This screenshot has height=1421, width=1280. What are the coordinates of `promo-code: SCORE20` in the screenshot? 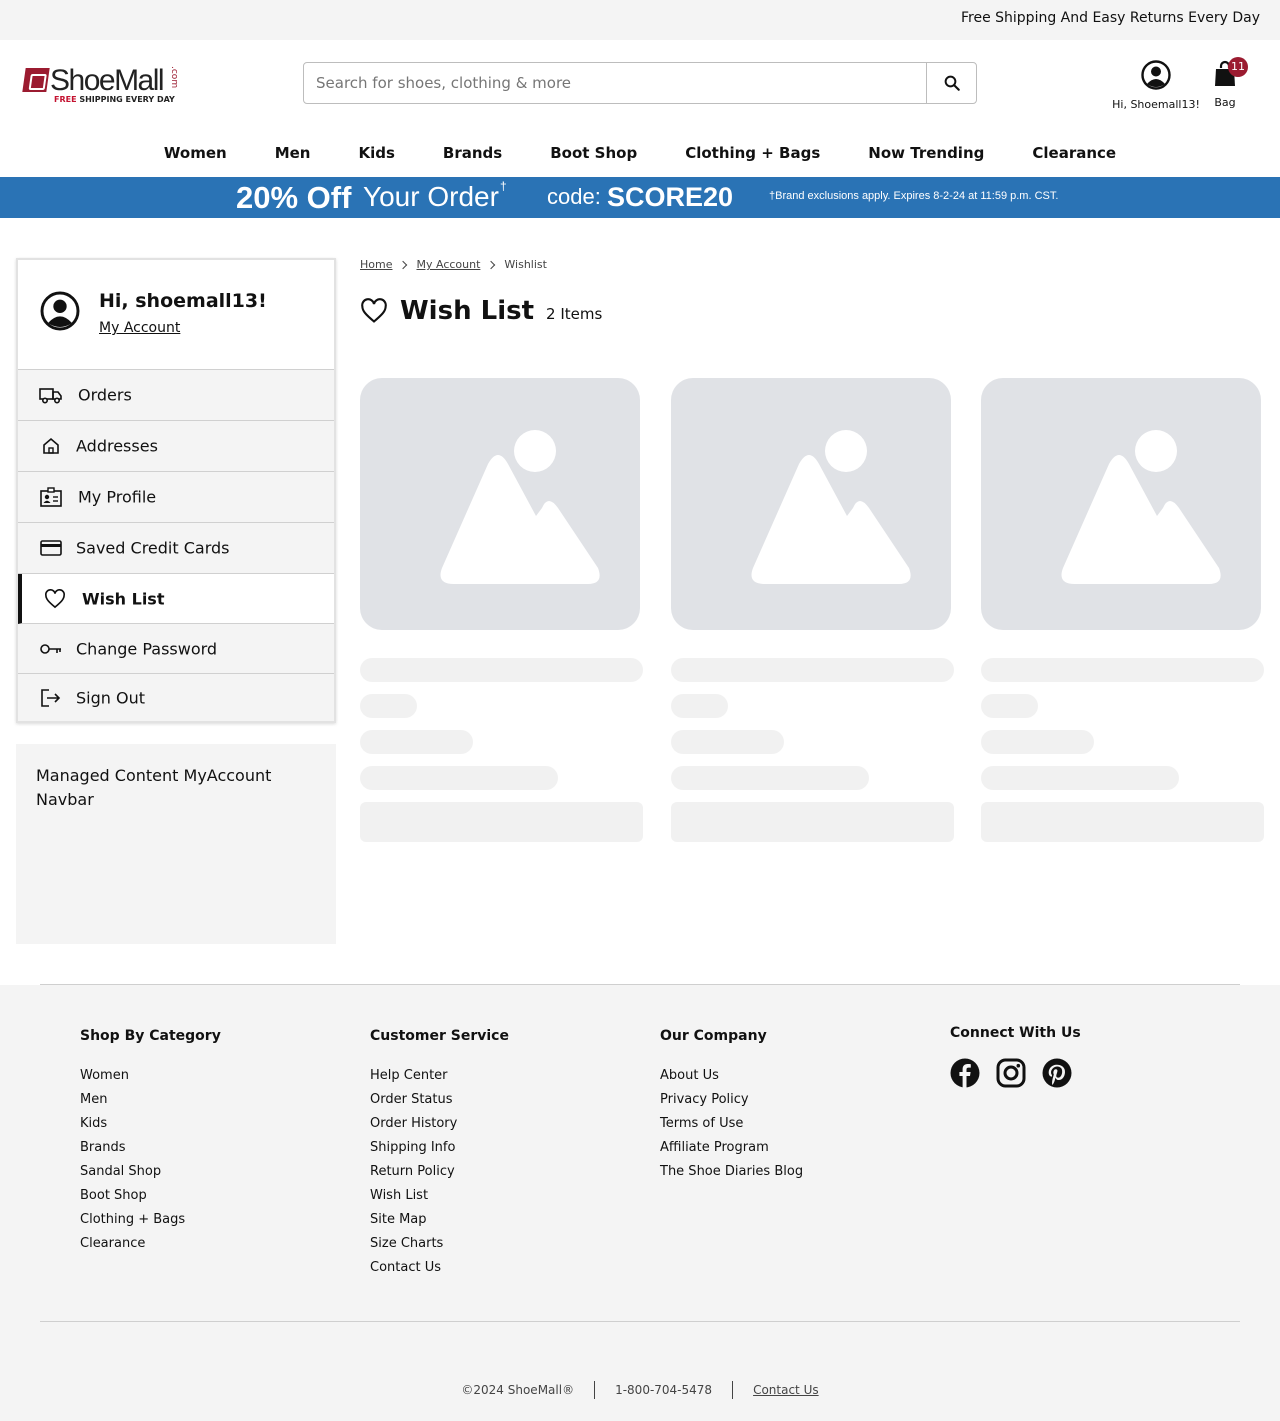 It's located at (670, 197).